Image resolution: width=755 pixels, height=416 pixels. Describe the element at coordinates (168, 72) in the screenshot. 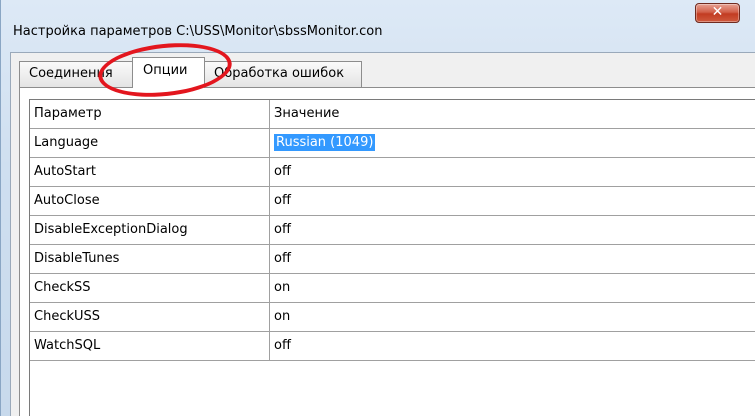

I see `tab-options: Опции` at that location.